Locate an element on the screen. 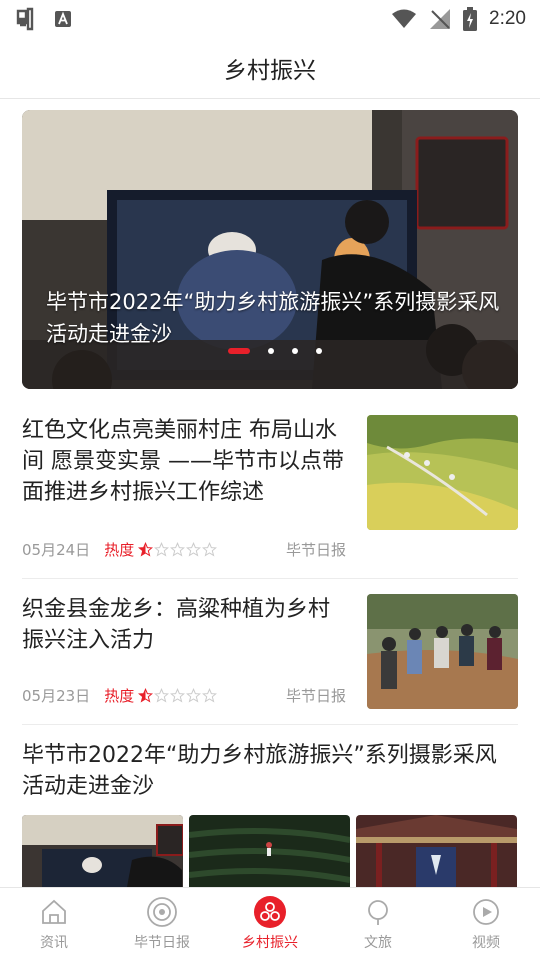 The height and width of the screenshot is (960, 540). nav-item-video: 视频 is located at coordinates (486, 924).